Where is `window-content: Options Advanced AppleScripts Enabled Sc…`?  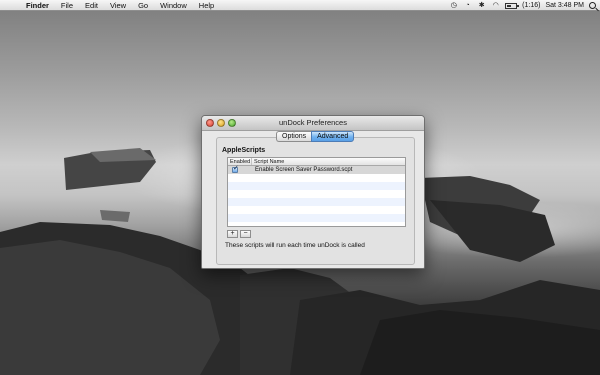
window-content: Options Advanced AppleScripts Enabled Sc… is located at coordinates (313, 199).